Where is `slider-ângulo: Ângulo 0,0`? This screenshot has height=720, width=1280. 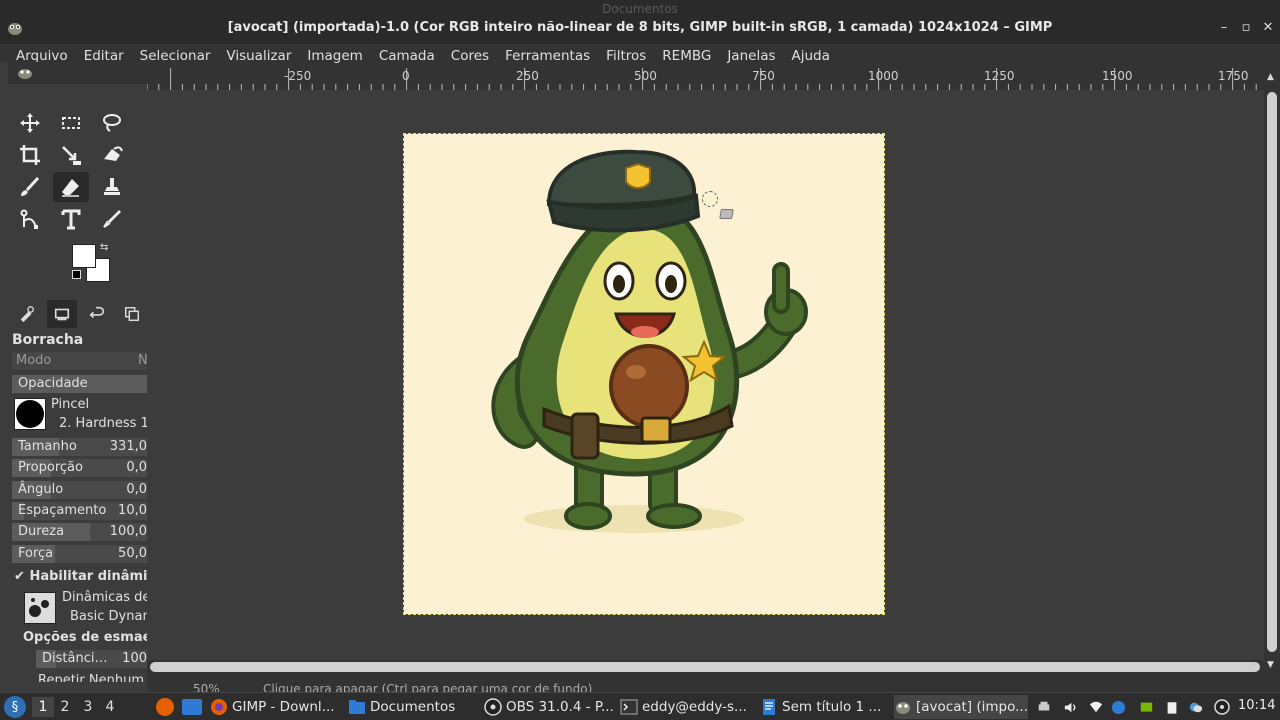 slider-ângulo: Ângulo 0,0 is located at coordinates (79, 489).